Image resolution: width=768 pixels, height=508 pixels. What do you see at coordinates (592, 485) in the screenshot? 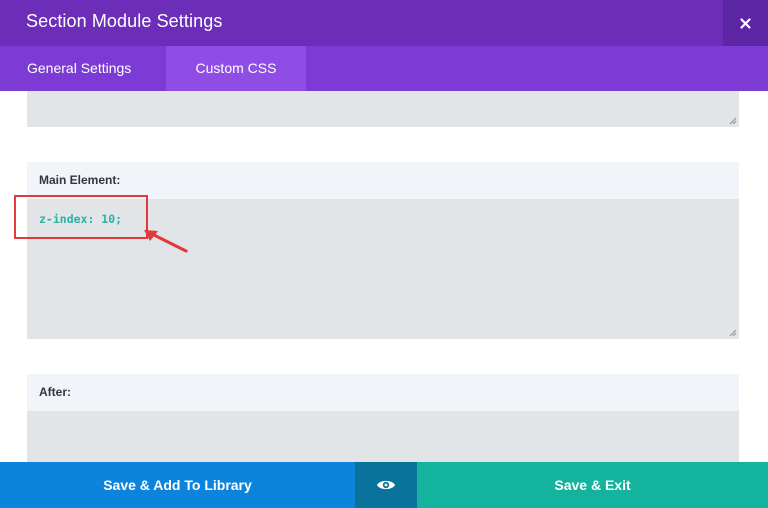
I see `save-exit-button: Save & Exit` at bounding box center [592, 485].